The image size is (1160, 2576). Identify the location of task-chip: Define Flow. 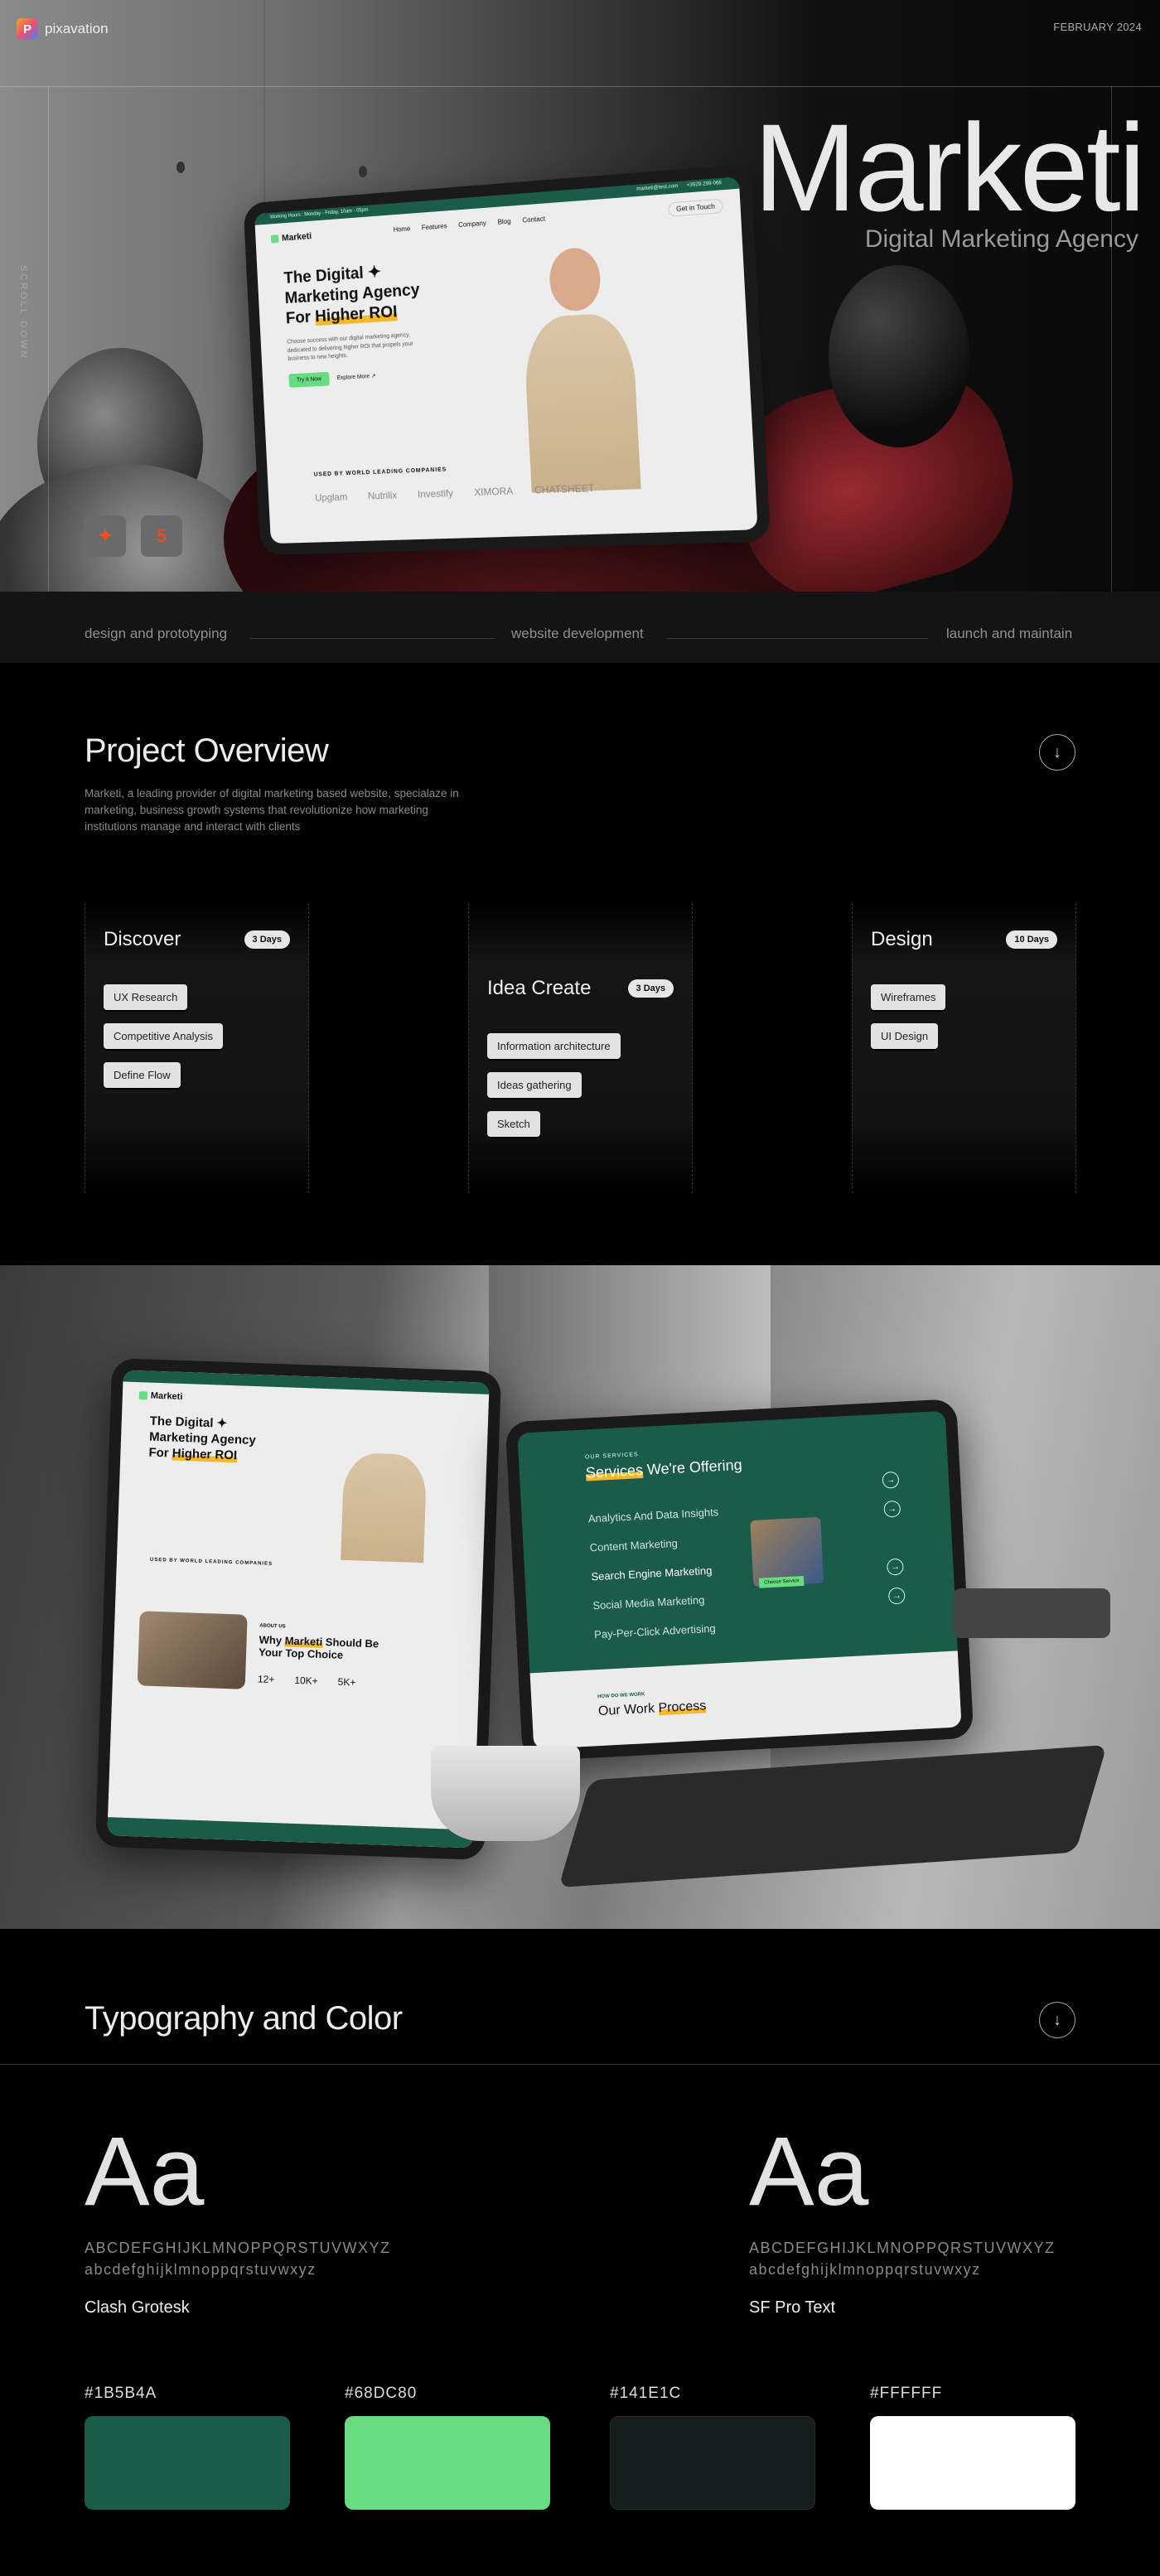
(142, 1075).